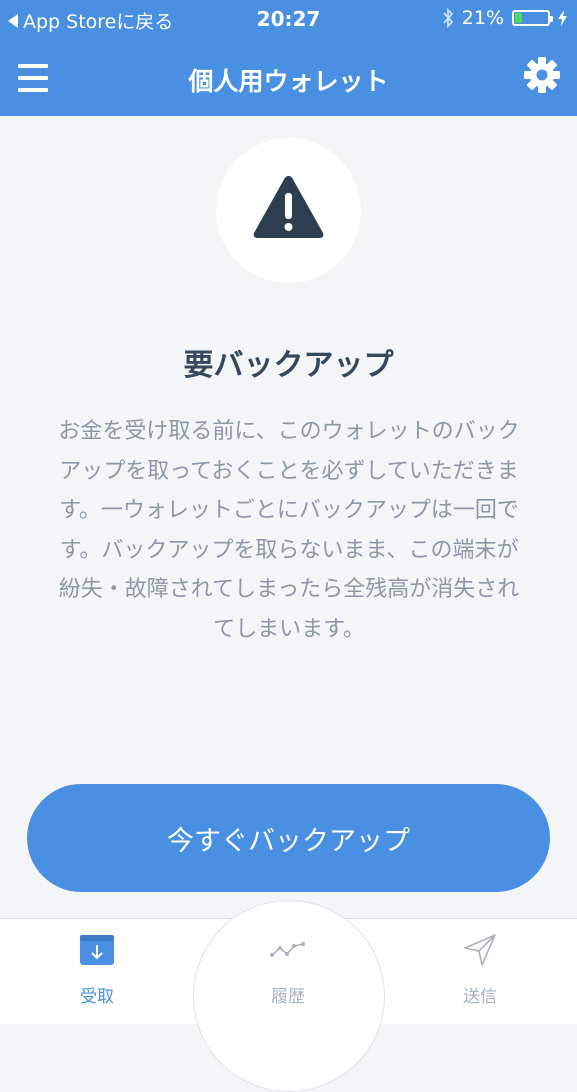 This screenshot has height=1092, width=577. Describe the element at coordinates (288, 207) in the screenshot. I see `warning-triangle-icon` at that location.